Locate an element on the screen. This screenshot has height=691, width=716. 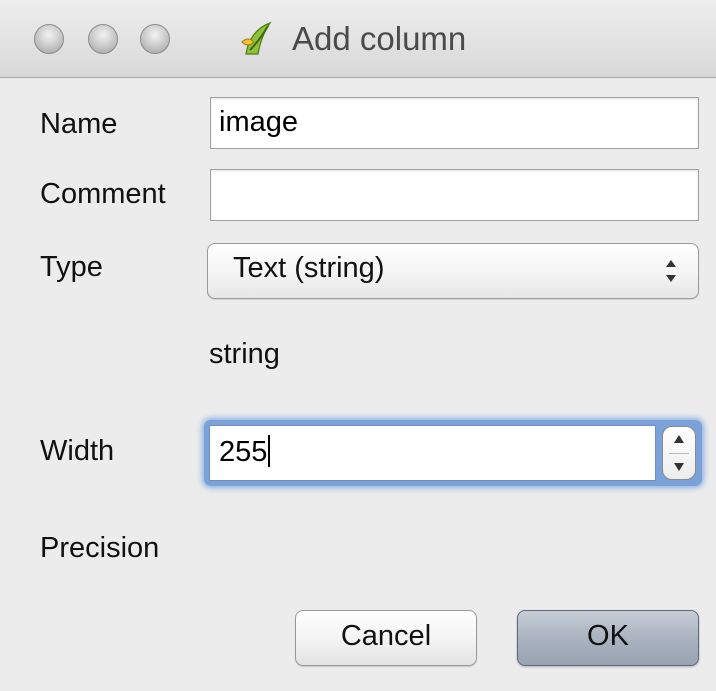
comment-label: Comment is located at coordinates (103, 194).